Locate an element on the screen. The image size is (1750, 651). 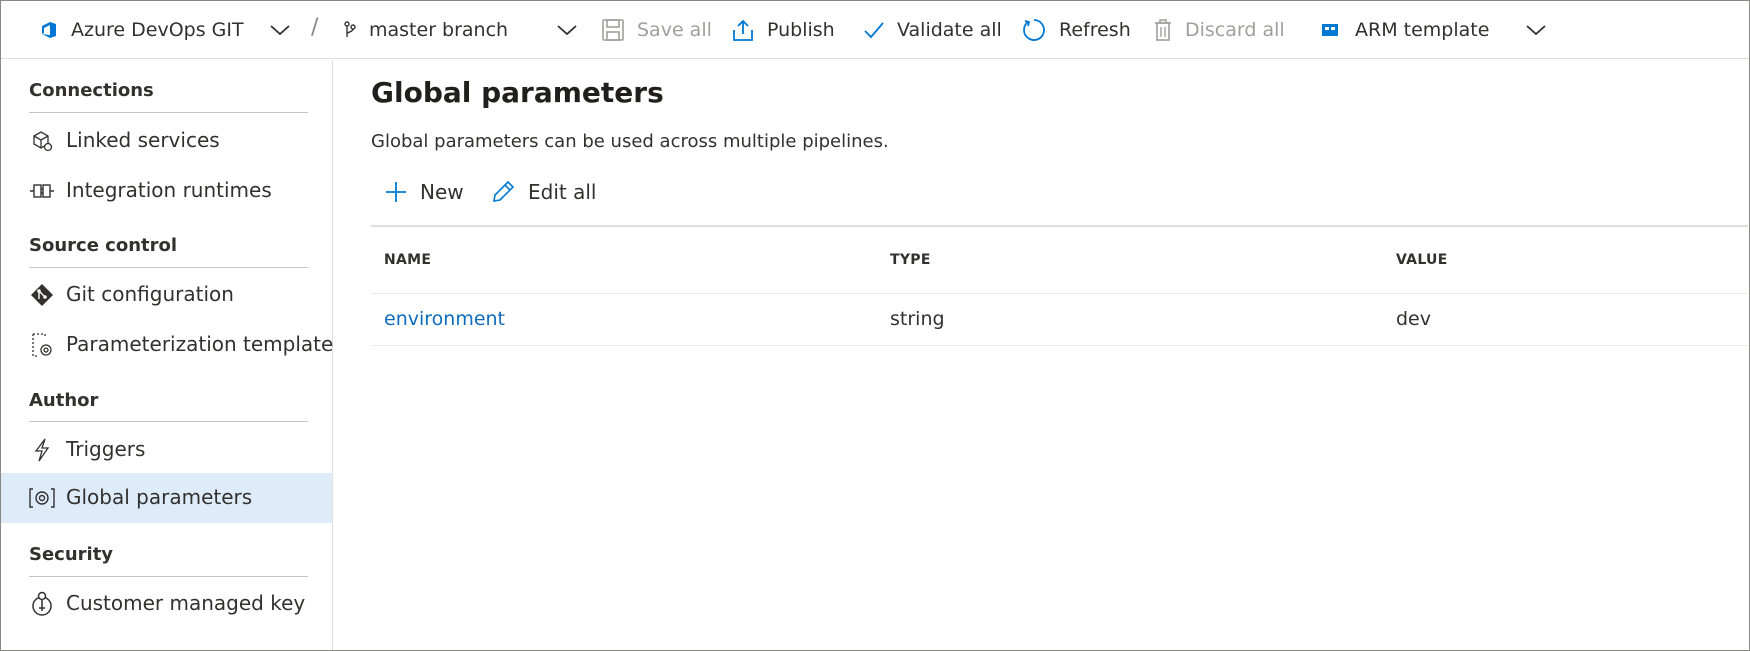
sidebar-item-label: Parameterization template is located at coordinates (200, 344).